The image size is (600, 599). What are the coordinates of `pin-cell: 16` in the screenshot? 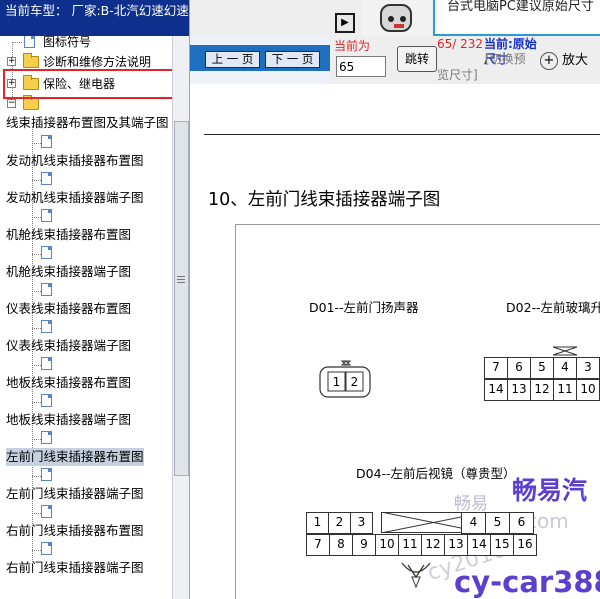 It's located at (525, 545).